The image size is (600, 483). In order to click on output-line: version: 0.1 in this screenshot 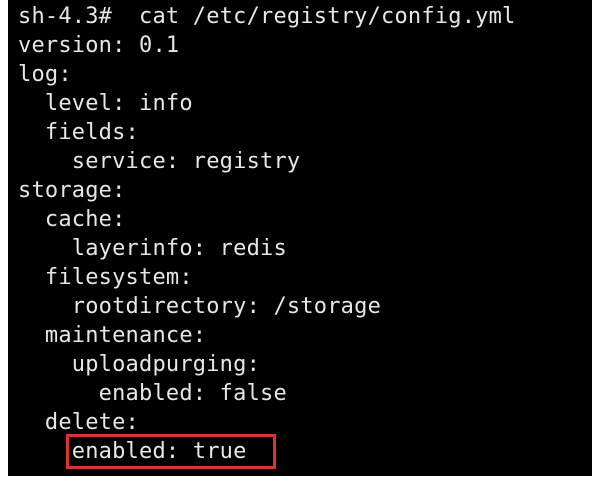, I will do `click(99, 45)`.